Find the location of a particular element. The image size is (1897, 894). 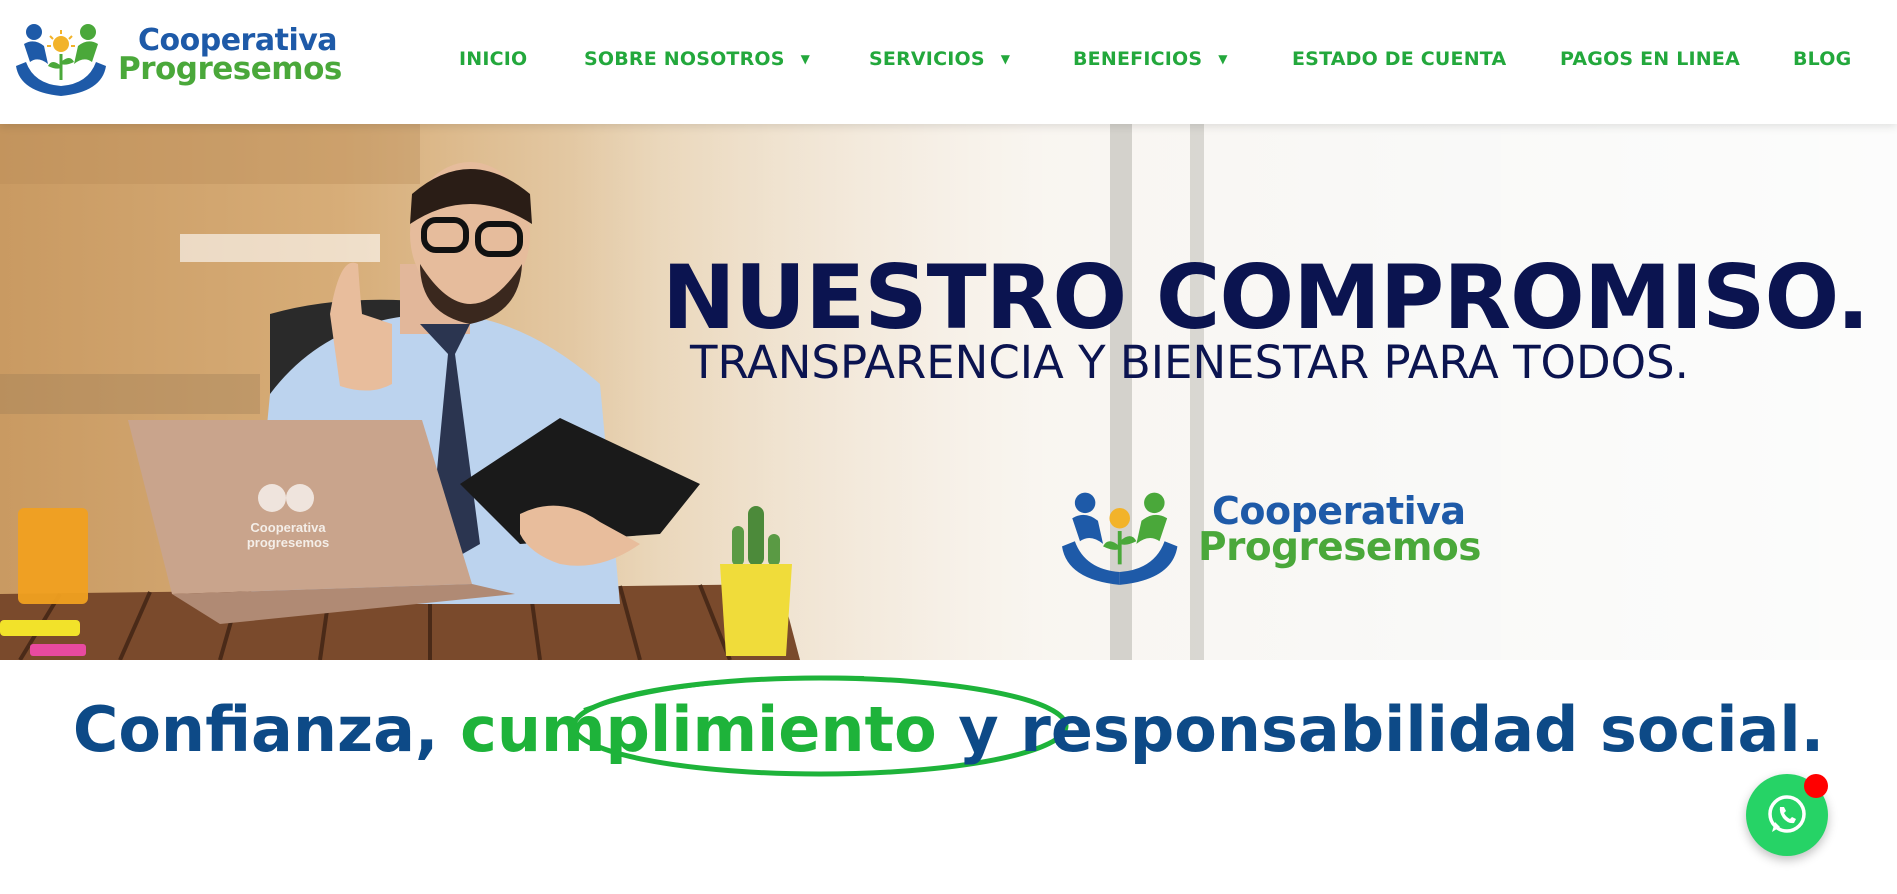

cactus-pot is located at coordinates (756, 581).